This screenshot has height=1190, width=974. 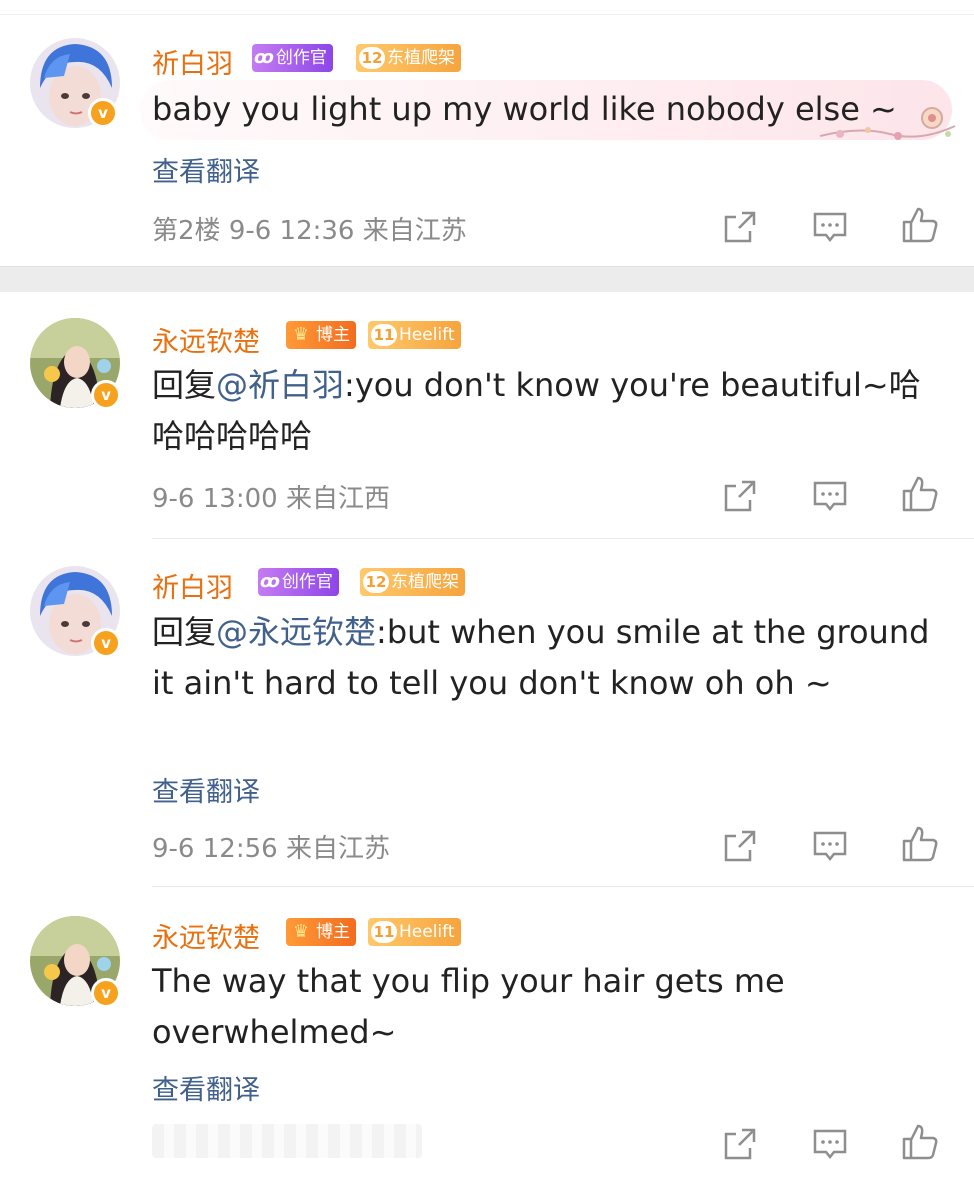 What do you see at coordinates (487, 279) in the screenshot?
I see `section-gap` at bounding box center [487, 279].